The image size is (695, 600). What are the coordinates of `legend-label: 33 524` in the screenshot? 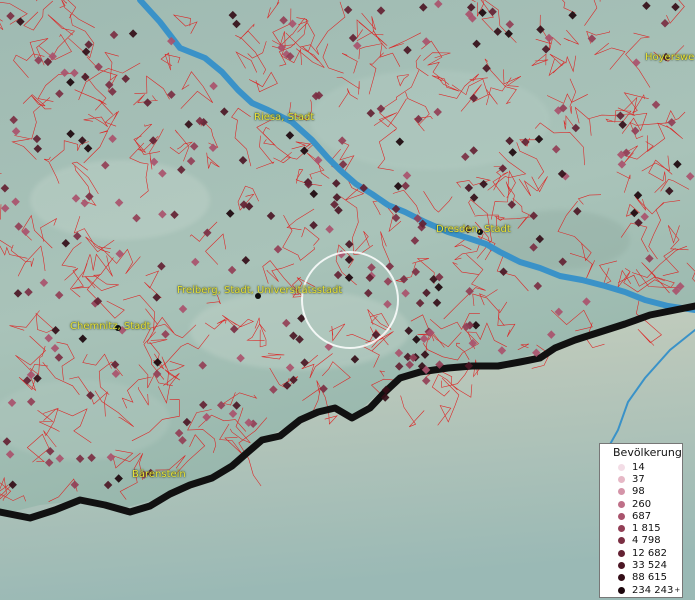 It's located at (649, 566).